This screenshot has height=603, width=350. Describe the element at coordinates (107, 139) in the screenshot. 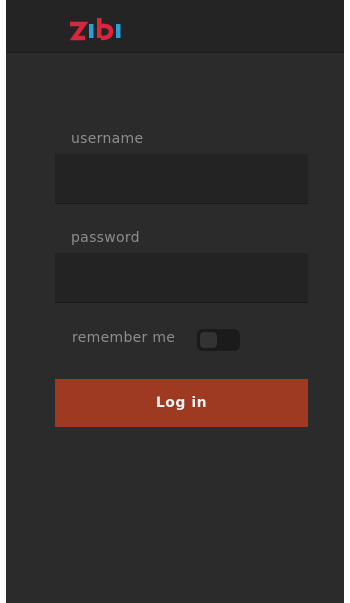

I see `username-label: username` at that location.